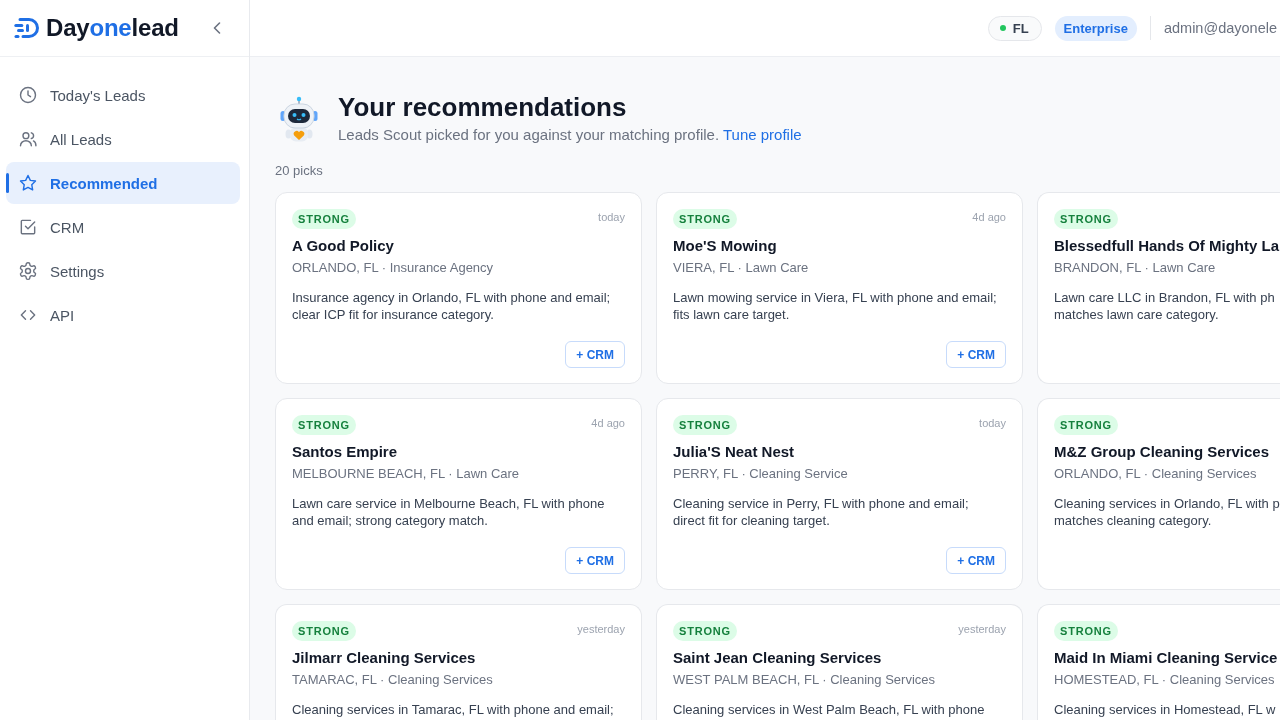 The height and width of the screenshot is (720, 1280). What do you see at coordinates (1162, 452) in the screenshot?
I see `lead-name: M&Z Group Cleaning Services` at bounding box center [1162, 452].